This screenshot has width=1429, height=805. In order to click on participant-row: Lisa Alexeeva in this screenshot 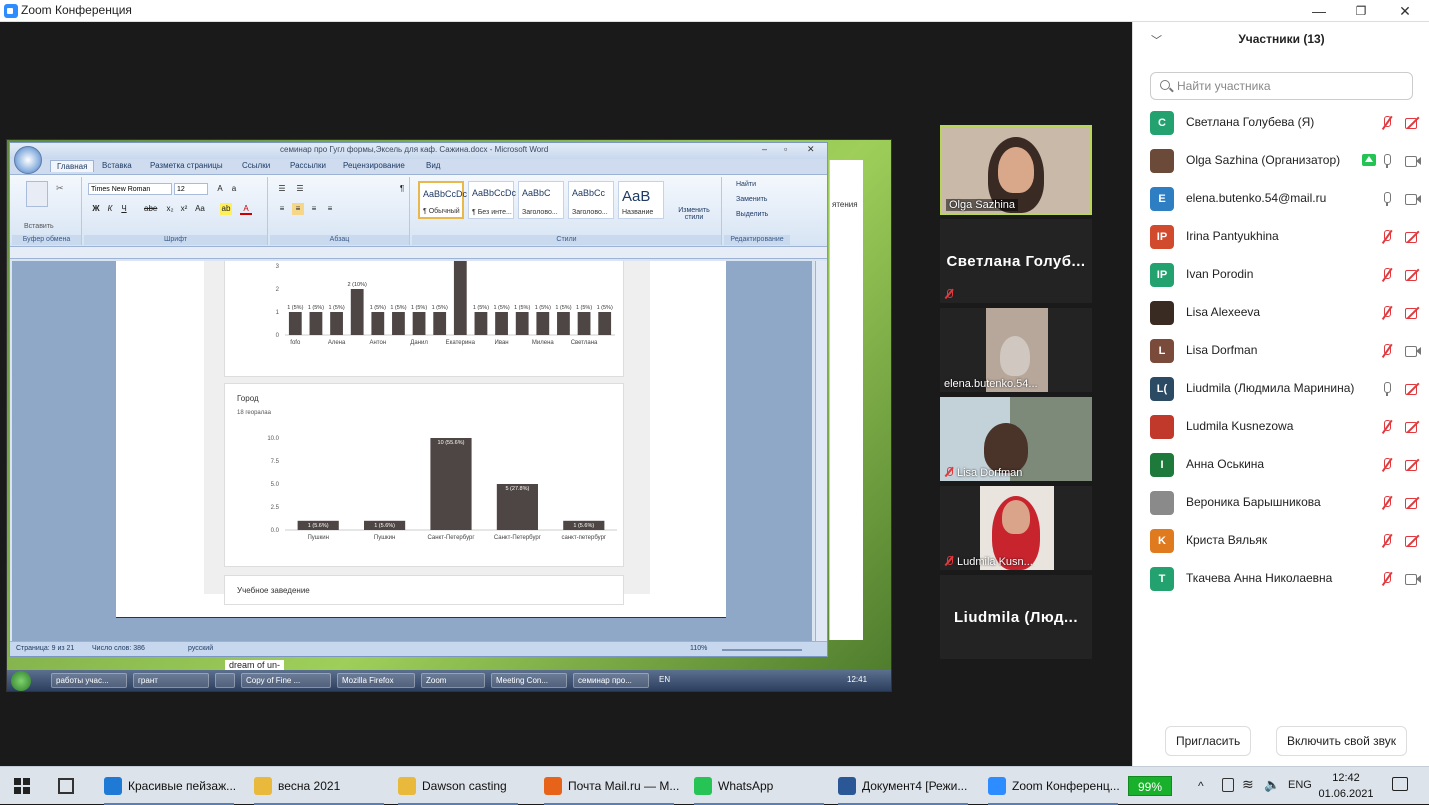, I will do `click(1281, 313)`.